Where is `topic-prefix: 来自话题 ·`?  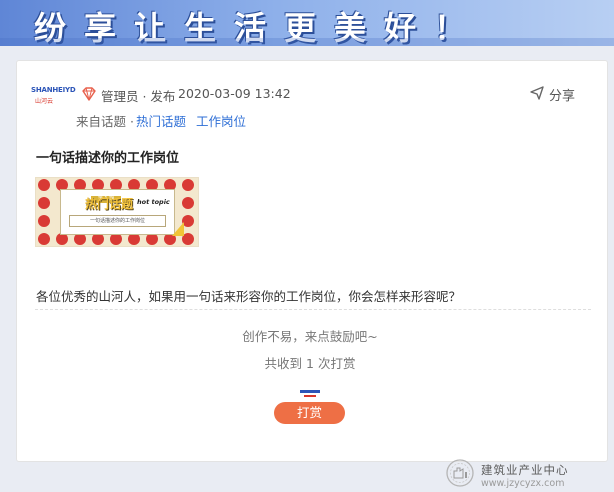
topic-prefix: 来自话题 · is located at coordinates (105, 121).